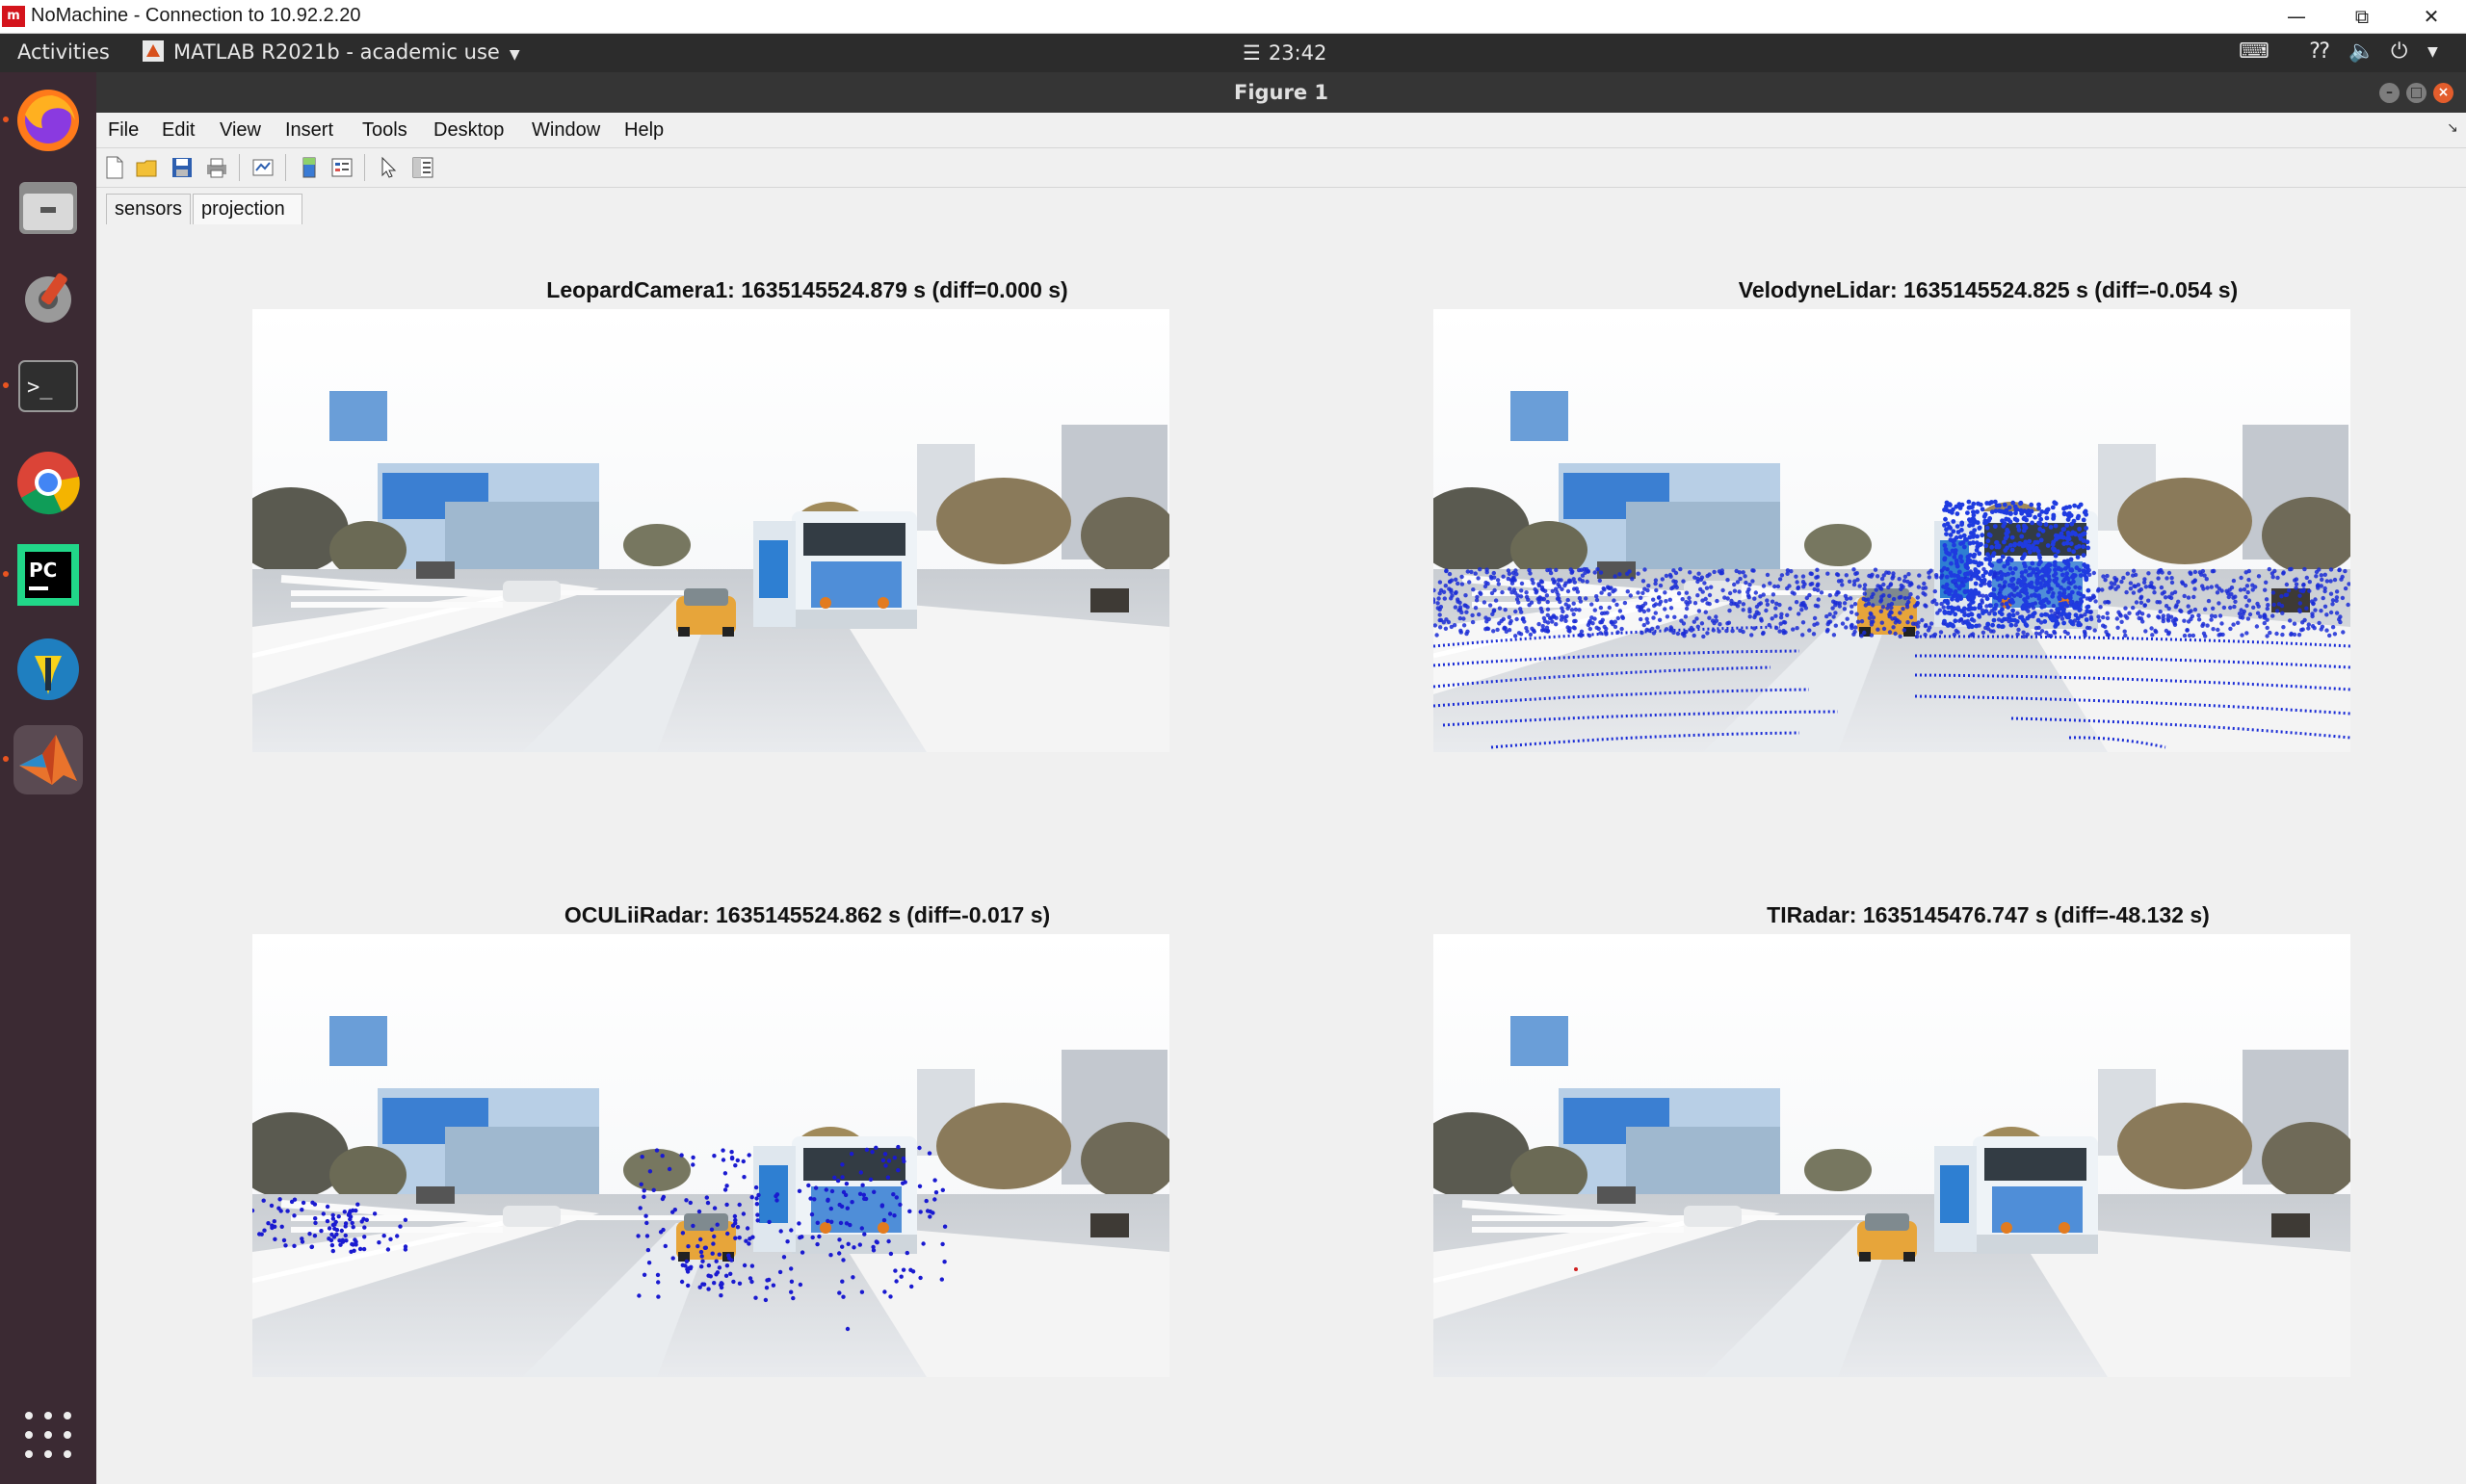  What do you see at coordinates (468, 130) in the screenshot?
I see `menu-desktop: Desktop` at bounding box center [468, 130].